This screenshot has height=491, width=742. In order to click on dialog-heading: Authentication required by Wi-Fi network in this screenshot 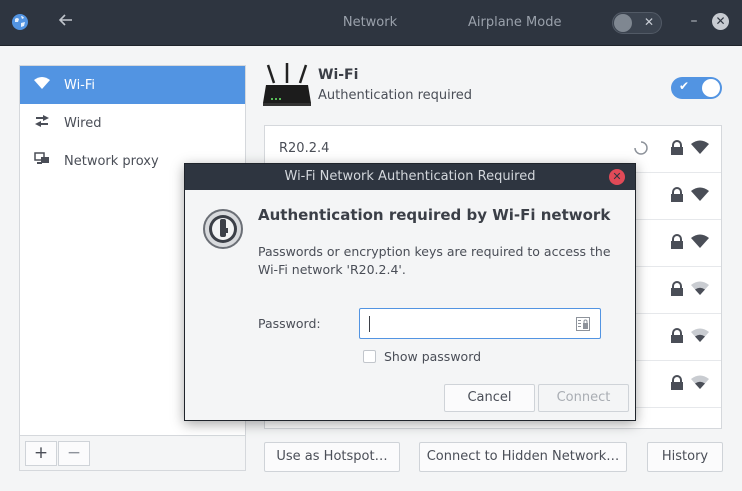, I will do `click(434, 215)`.